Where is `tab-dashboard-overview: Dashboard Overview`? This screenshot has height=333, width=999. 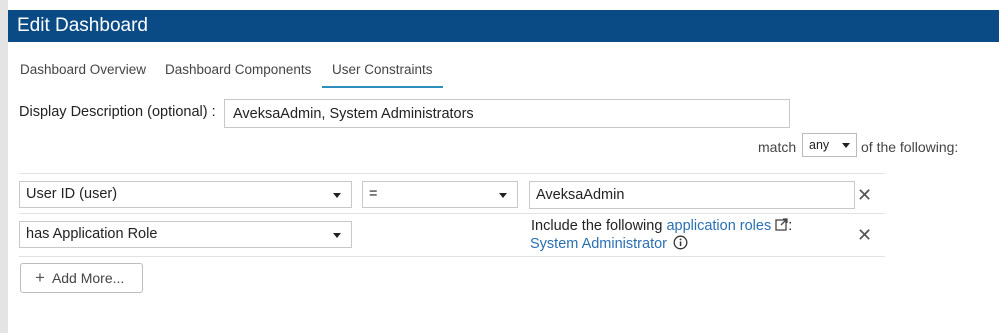 tab-dashboard-overview: Dashboard Overview is located at coordinates (83, 69).